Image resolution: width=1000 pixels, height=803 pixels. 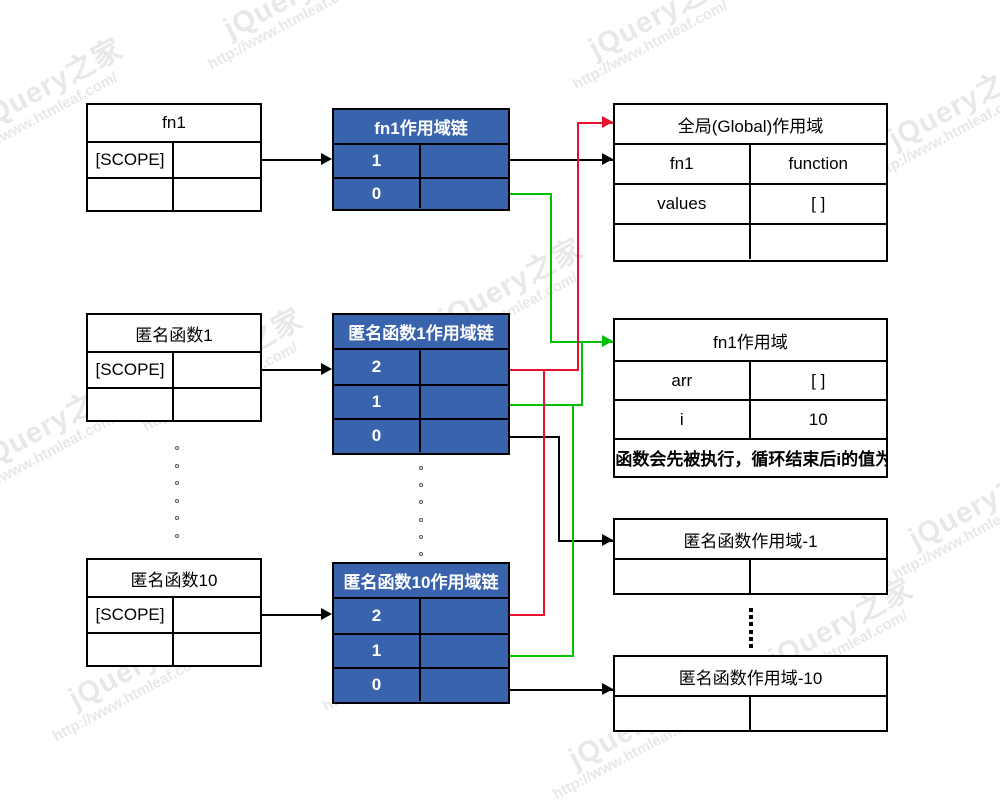 What do you see at coordinates (751, 628) in the screenshot?
I see `ellipsis-right-column` at bounding box center [751, 628].